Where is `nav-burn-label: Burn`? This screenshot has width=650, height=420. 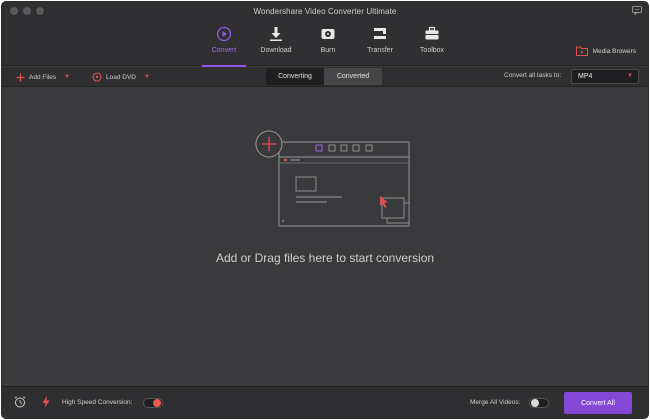 nav-burn-label: Burn is located at coordinates (328, 50).